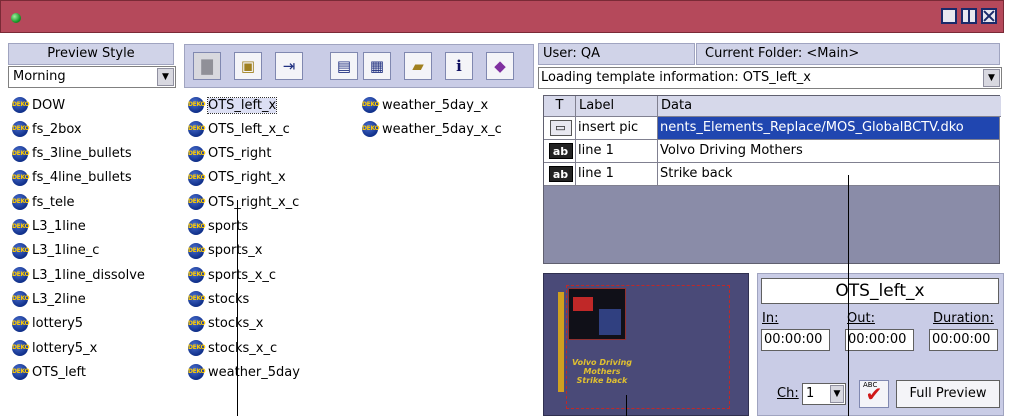 The height and width of the screenshot is (416, 1011). I want to click on info-icon: i, so click(459, 66).